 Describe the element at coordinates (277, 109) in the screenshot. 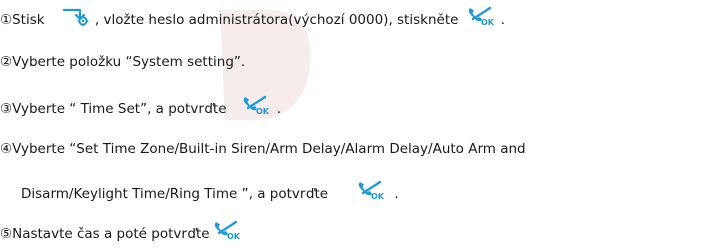

I see `step-3-text-end: .` at that location.